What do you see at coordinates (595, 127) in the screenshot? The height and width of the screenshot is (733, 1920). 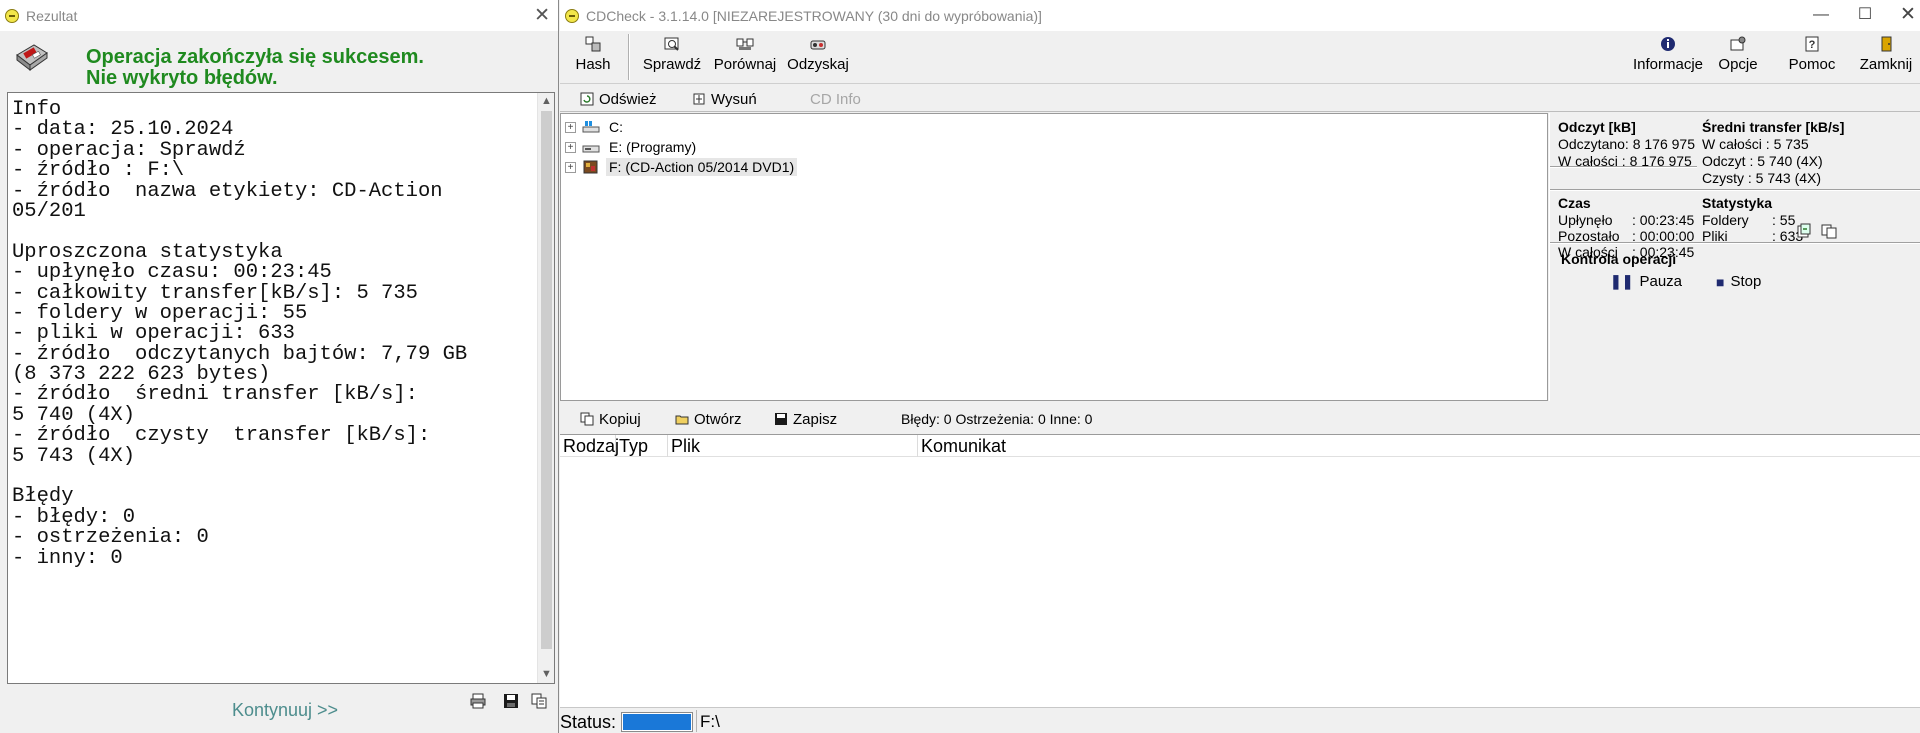 I see `tree-item-drive-c: + C:` at bounding box center [595, 127].